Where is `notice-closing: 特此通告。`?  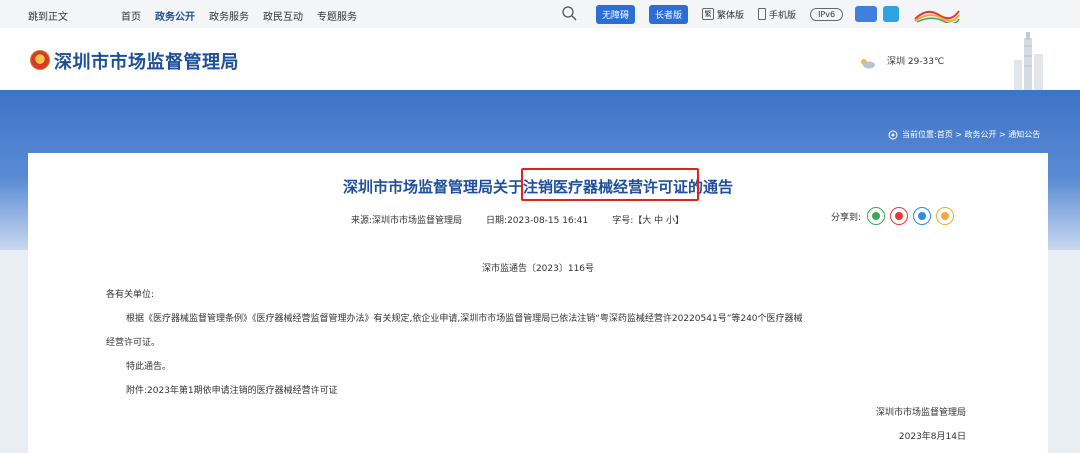 notice-closing: 特此通告。 is located at coordinates (149, 367).